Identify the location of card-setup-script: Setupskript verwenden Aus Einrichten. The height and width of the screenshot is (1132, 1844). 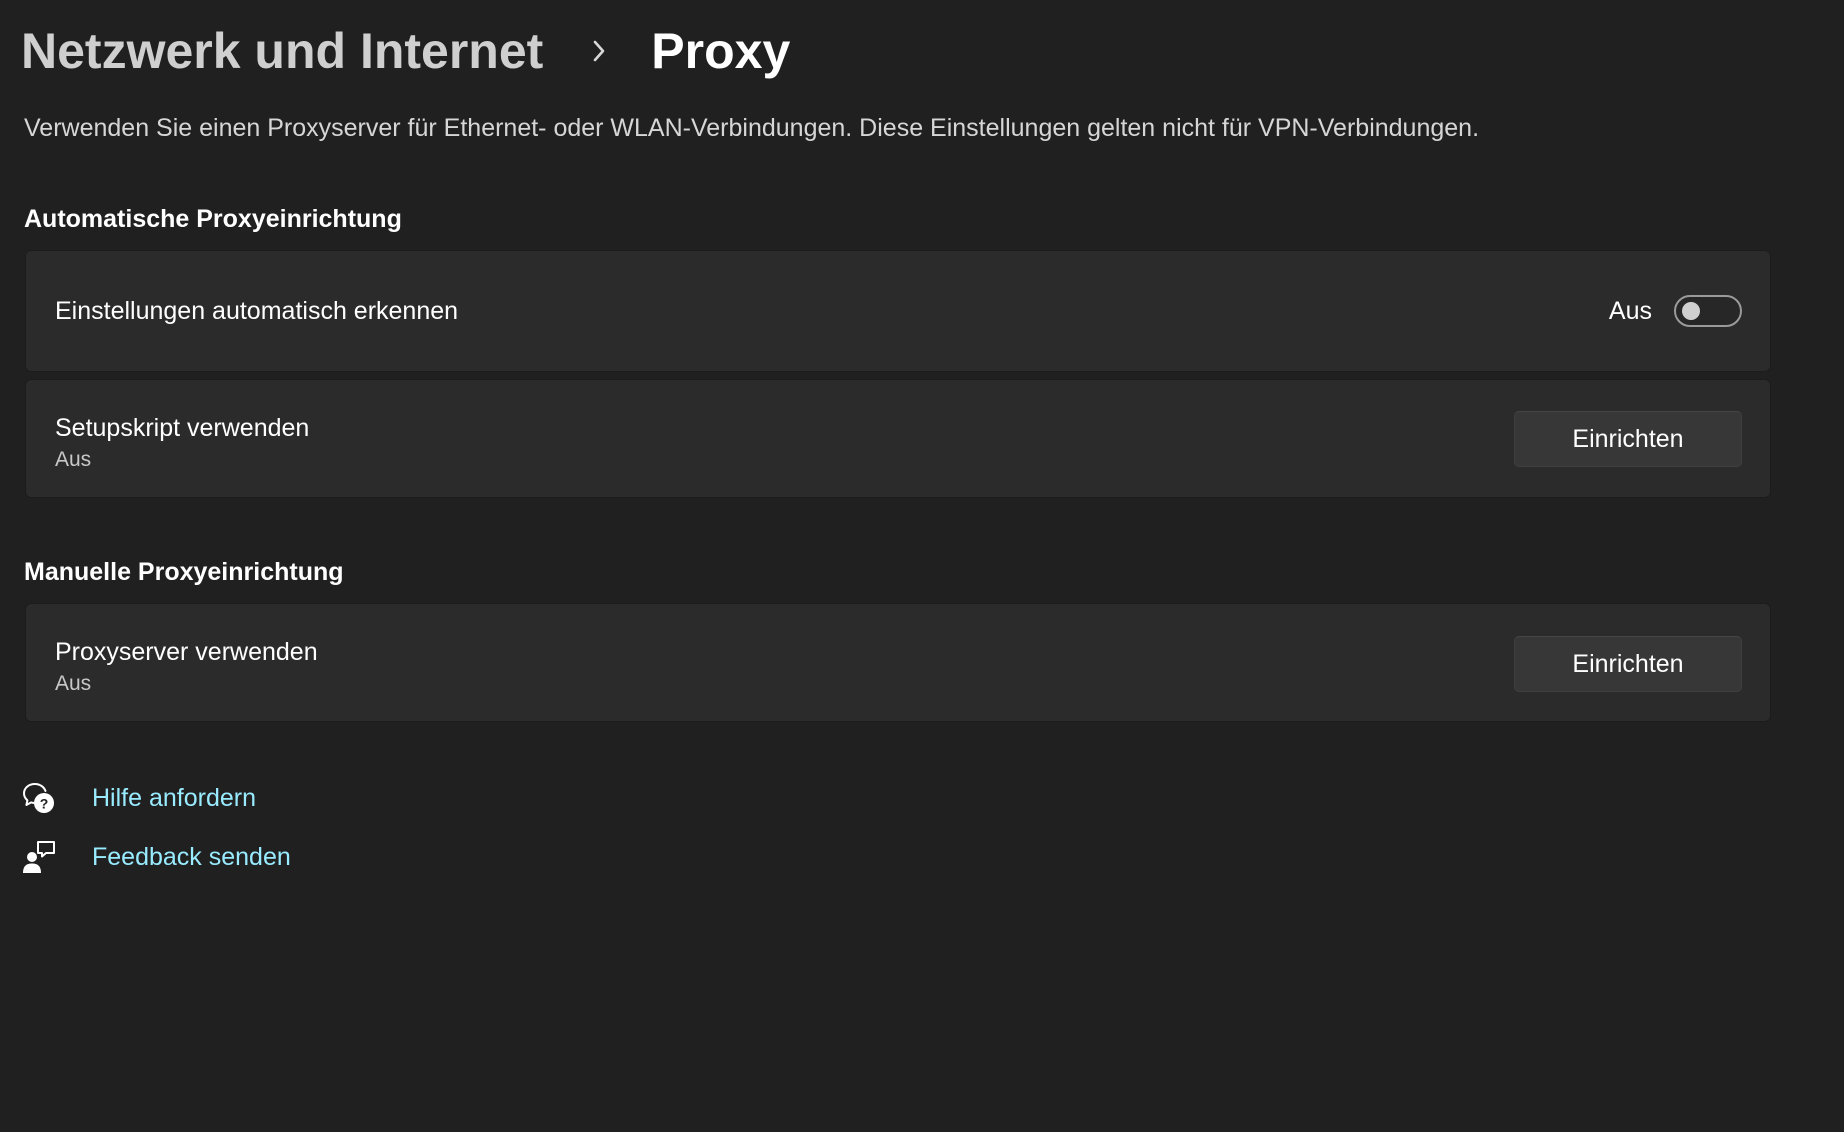
(898, 438).